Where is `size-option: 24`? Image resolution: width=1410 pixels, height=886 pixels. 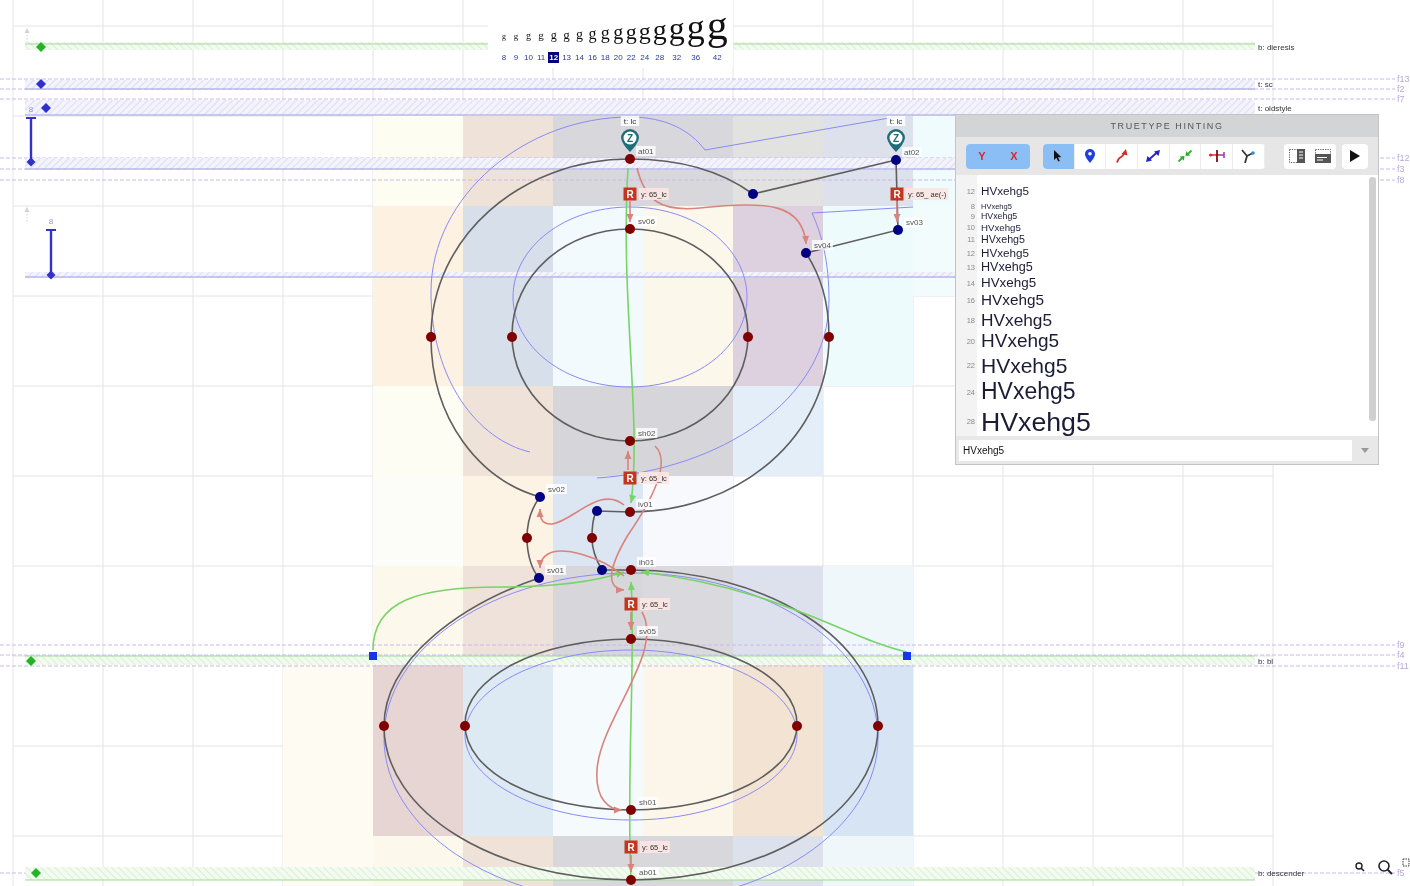
size-option: 24 is located at coordinates (645, 57).